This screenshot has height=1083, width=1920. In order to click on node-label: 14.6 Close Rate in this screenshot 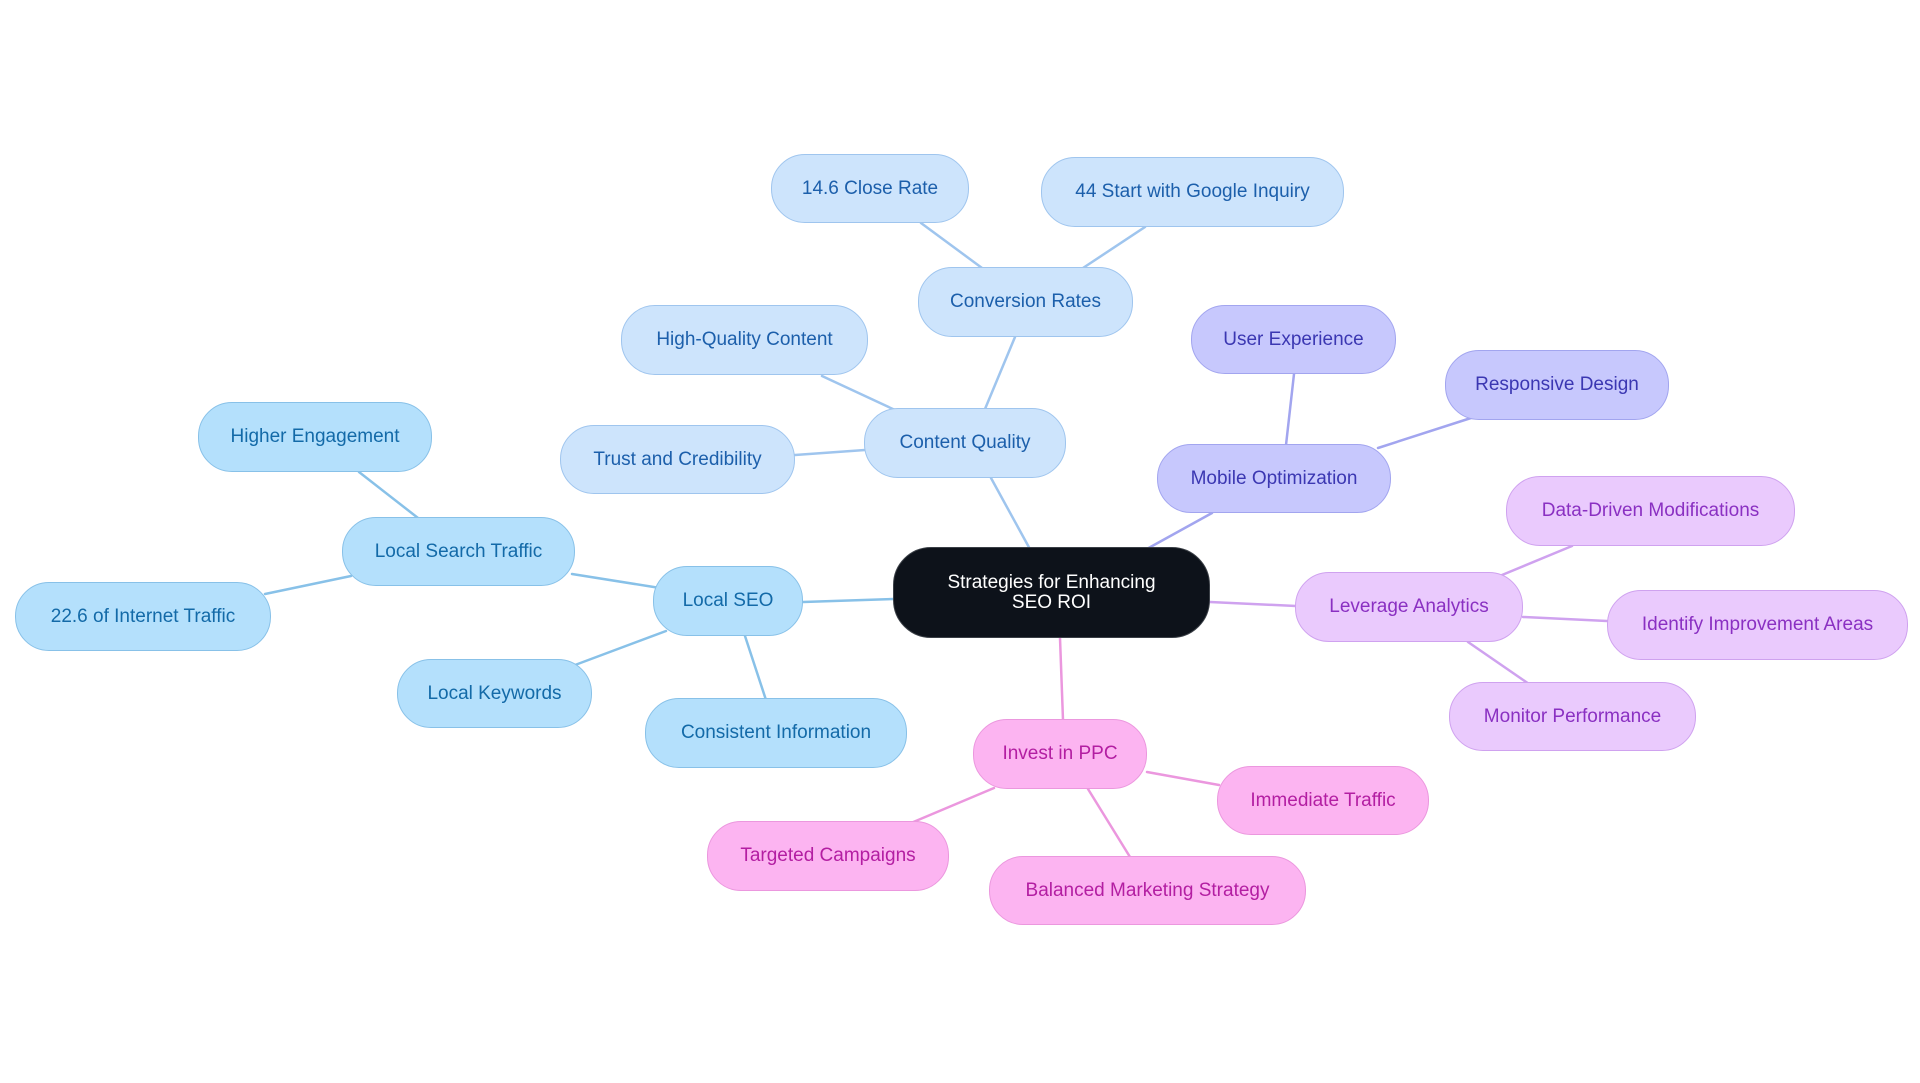, I will do `click(870, 188)`.